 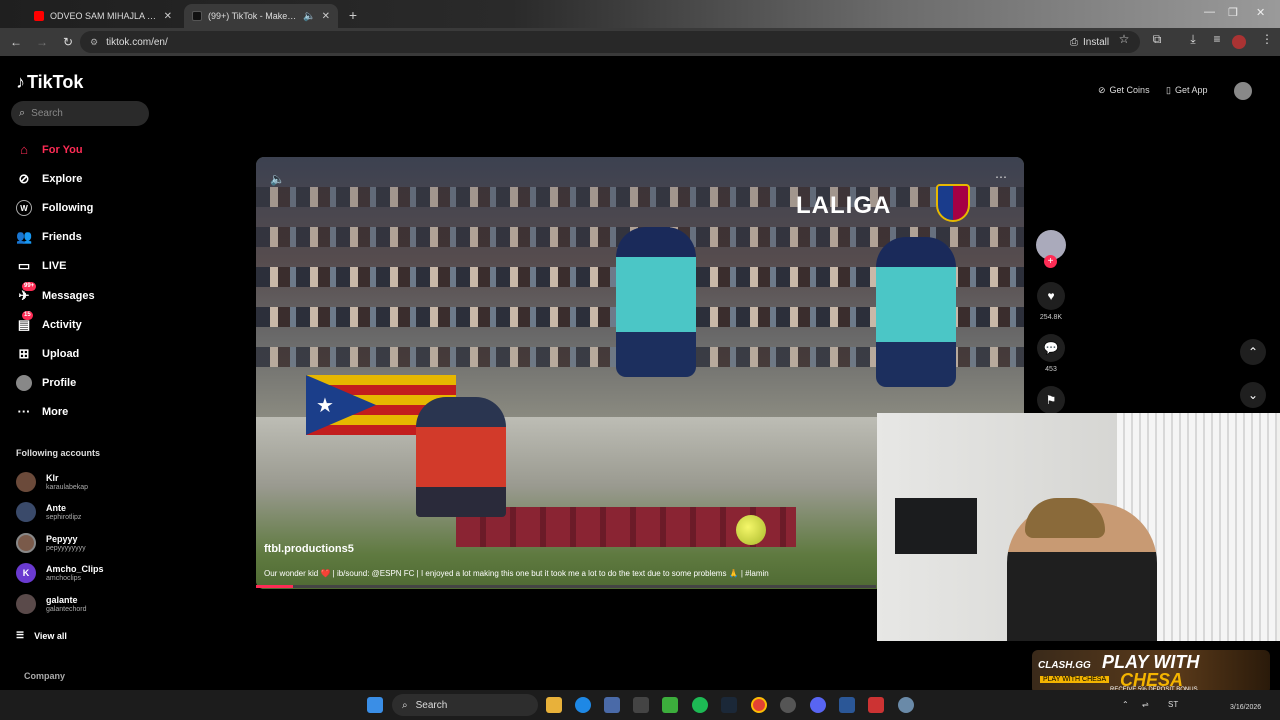 What do you see at coordinates (52, 482) in the screenshot?
I see `account-item: Klr karaulabekap` at bounding box center [52, 482].